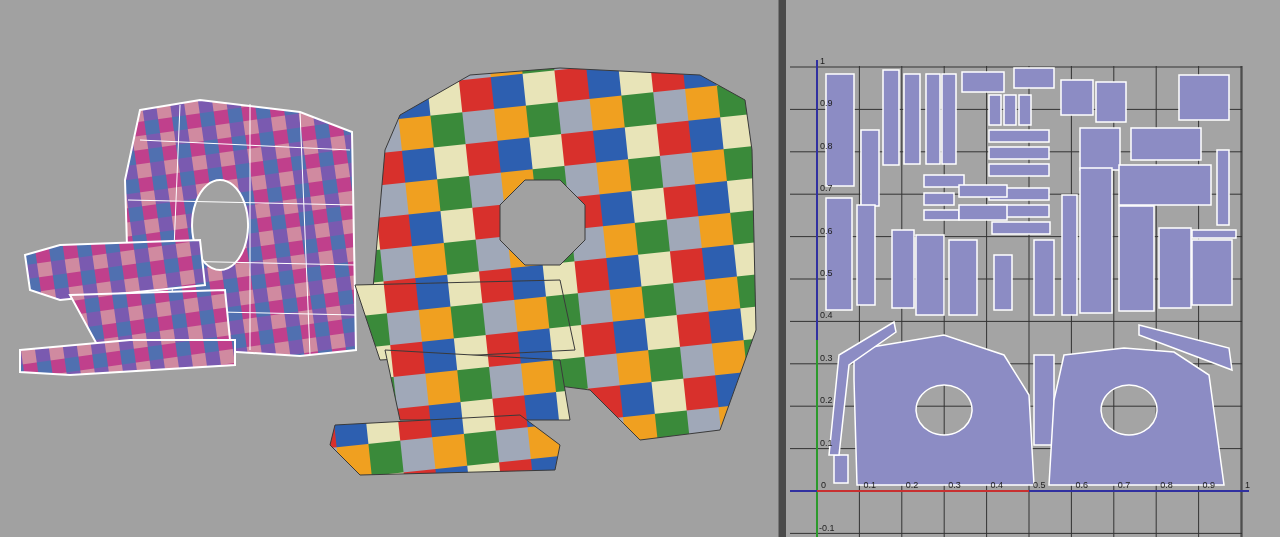 This screenshot has height=537, width=1280. Describe the element at coordinates (823, 485) in the screenshot. I see `axis-tick-label: 0` at that location.